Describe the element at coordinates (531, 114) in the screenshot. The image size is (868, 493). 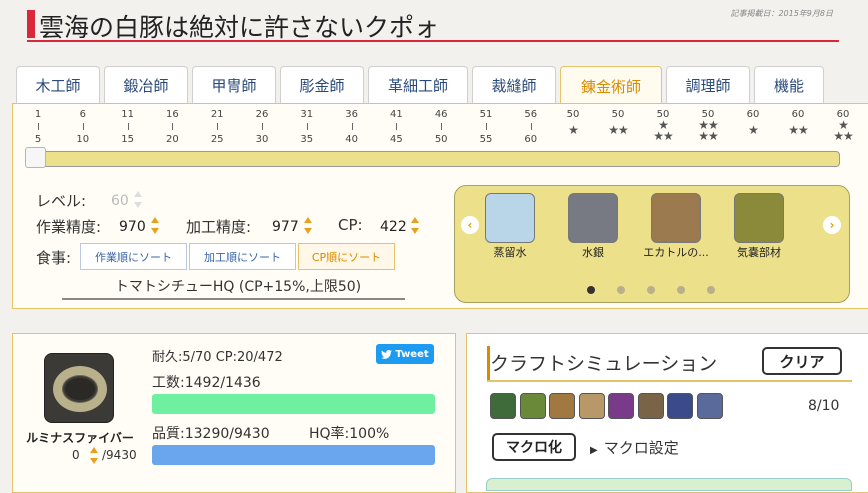
I see `level-tick-start: 56` at that location.